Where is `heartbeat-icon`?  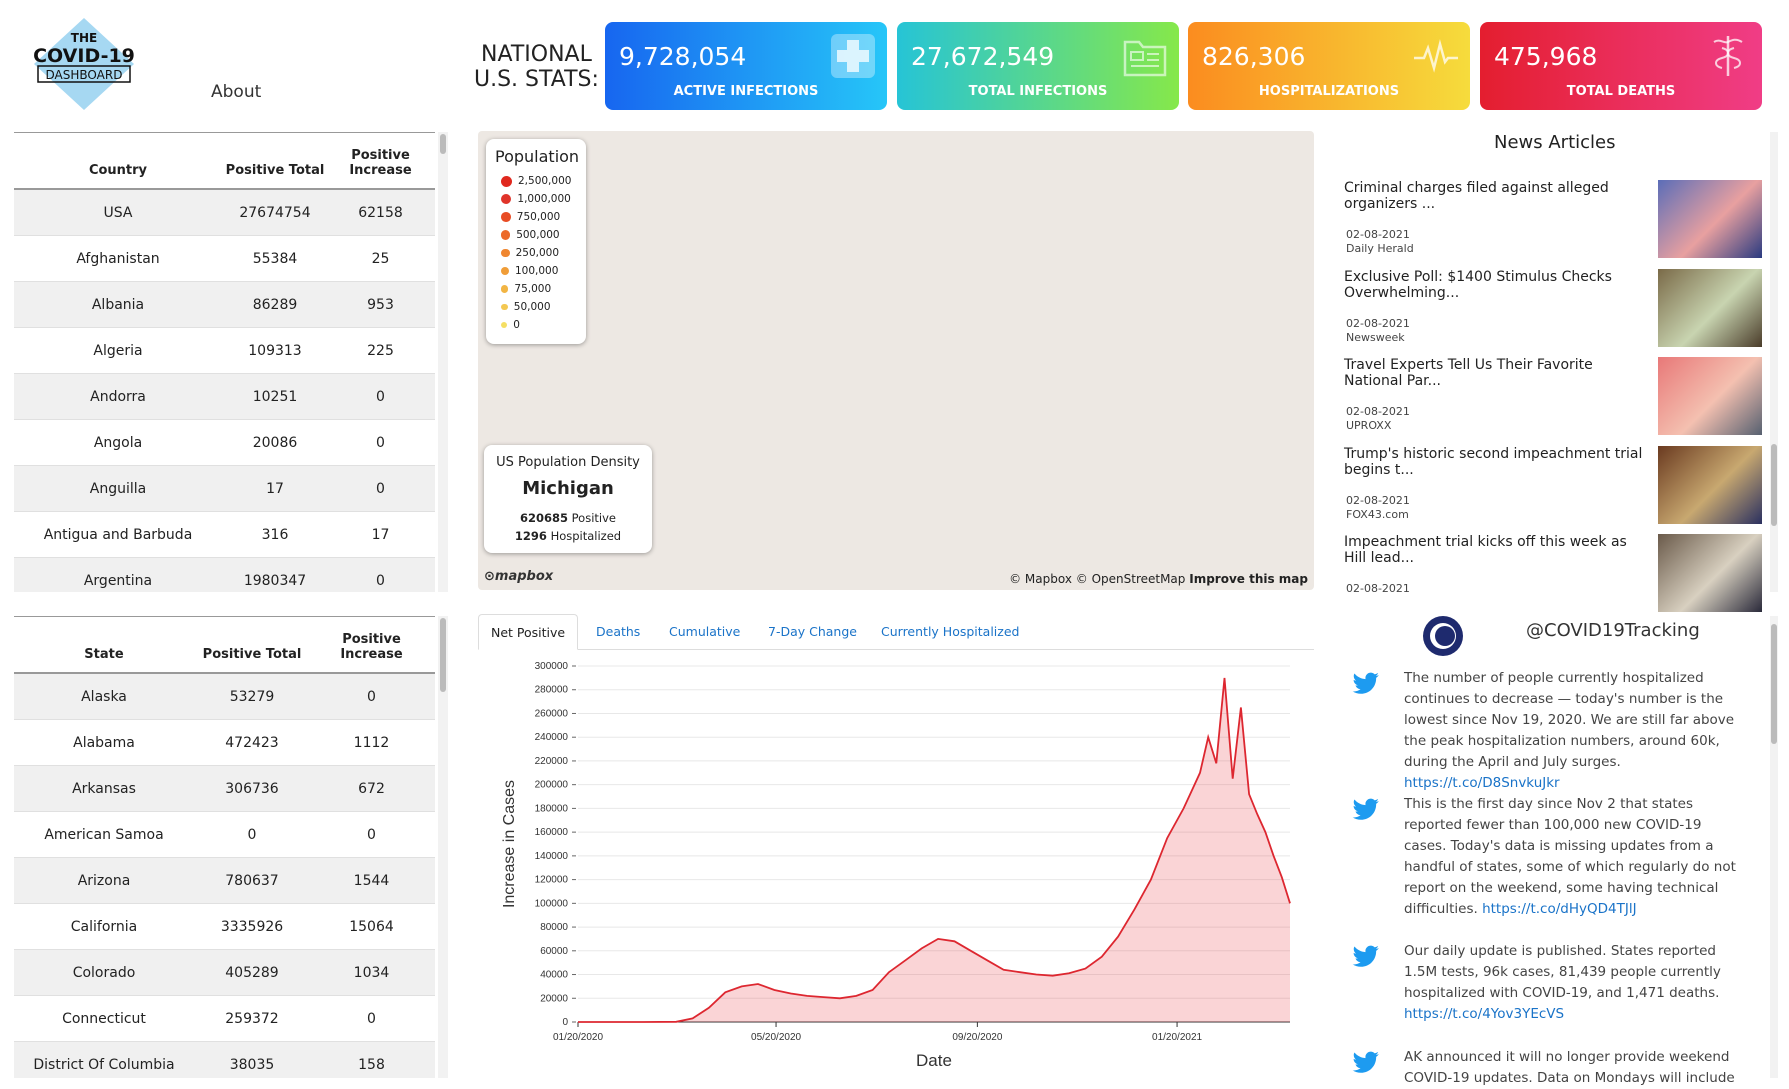
heartbeat-icon is located at coordinates (1436, 56).